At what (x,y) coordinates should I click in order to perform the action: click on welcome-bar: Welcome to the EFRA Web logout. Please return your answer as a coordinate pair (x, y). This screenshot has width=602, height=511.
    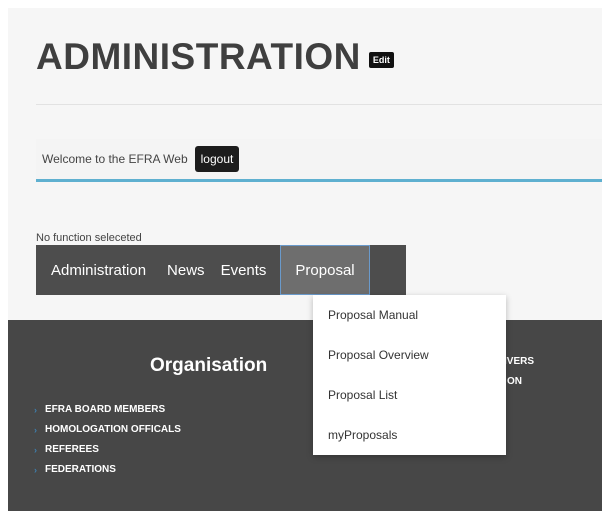
    Looking at the image, I should click on (319, 160).